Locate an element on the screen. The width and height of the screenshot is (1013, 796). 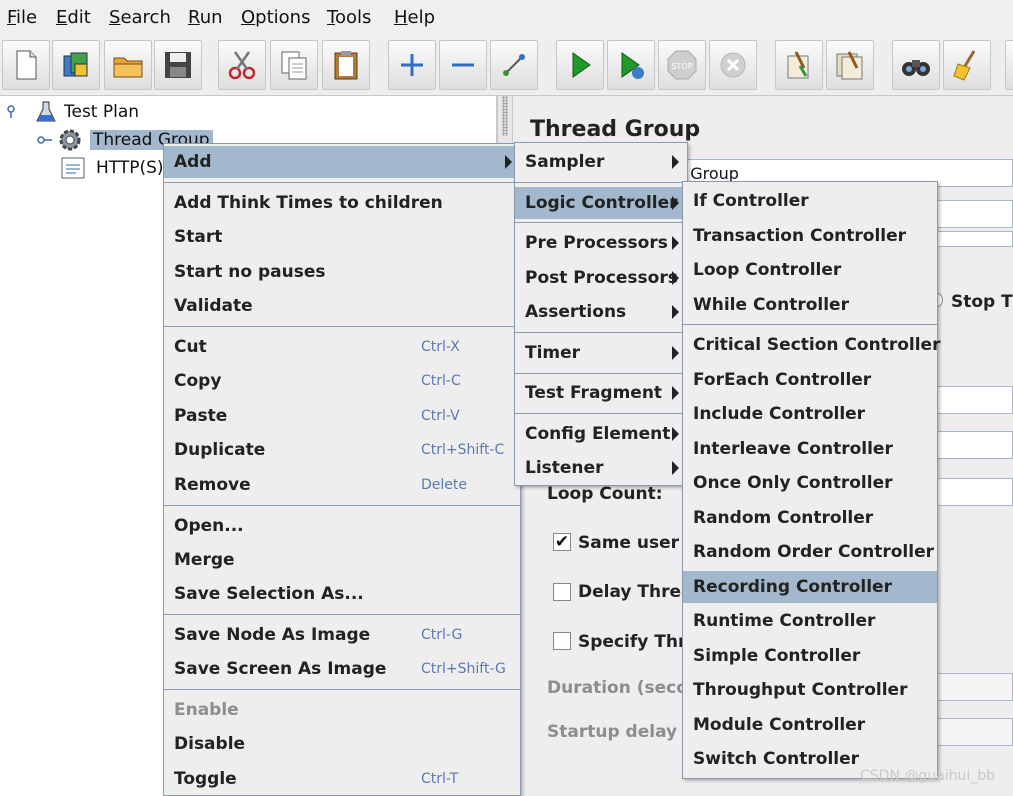
clear-all-button is located at coordinates (850, 65).